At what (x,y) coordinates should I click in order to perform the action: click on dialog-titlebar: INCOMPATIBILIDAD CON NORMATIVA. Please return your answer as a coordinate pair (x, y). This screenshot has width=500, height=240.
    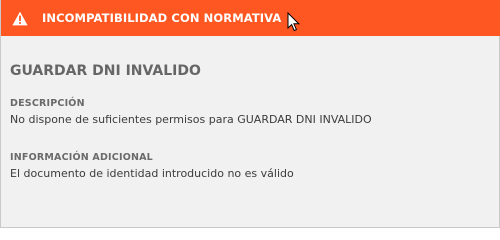
    Looking at the image, I should click on (250, 18).